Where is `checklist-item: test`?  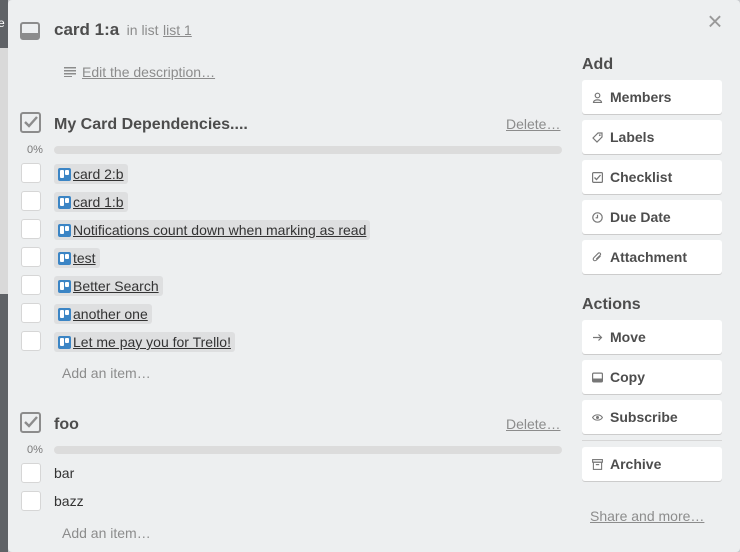
checklist-item: test is located at coordinates (221, 258).